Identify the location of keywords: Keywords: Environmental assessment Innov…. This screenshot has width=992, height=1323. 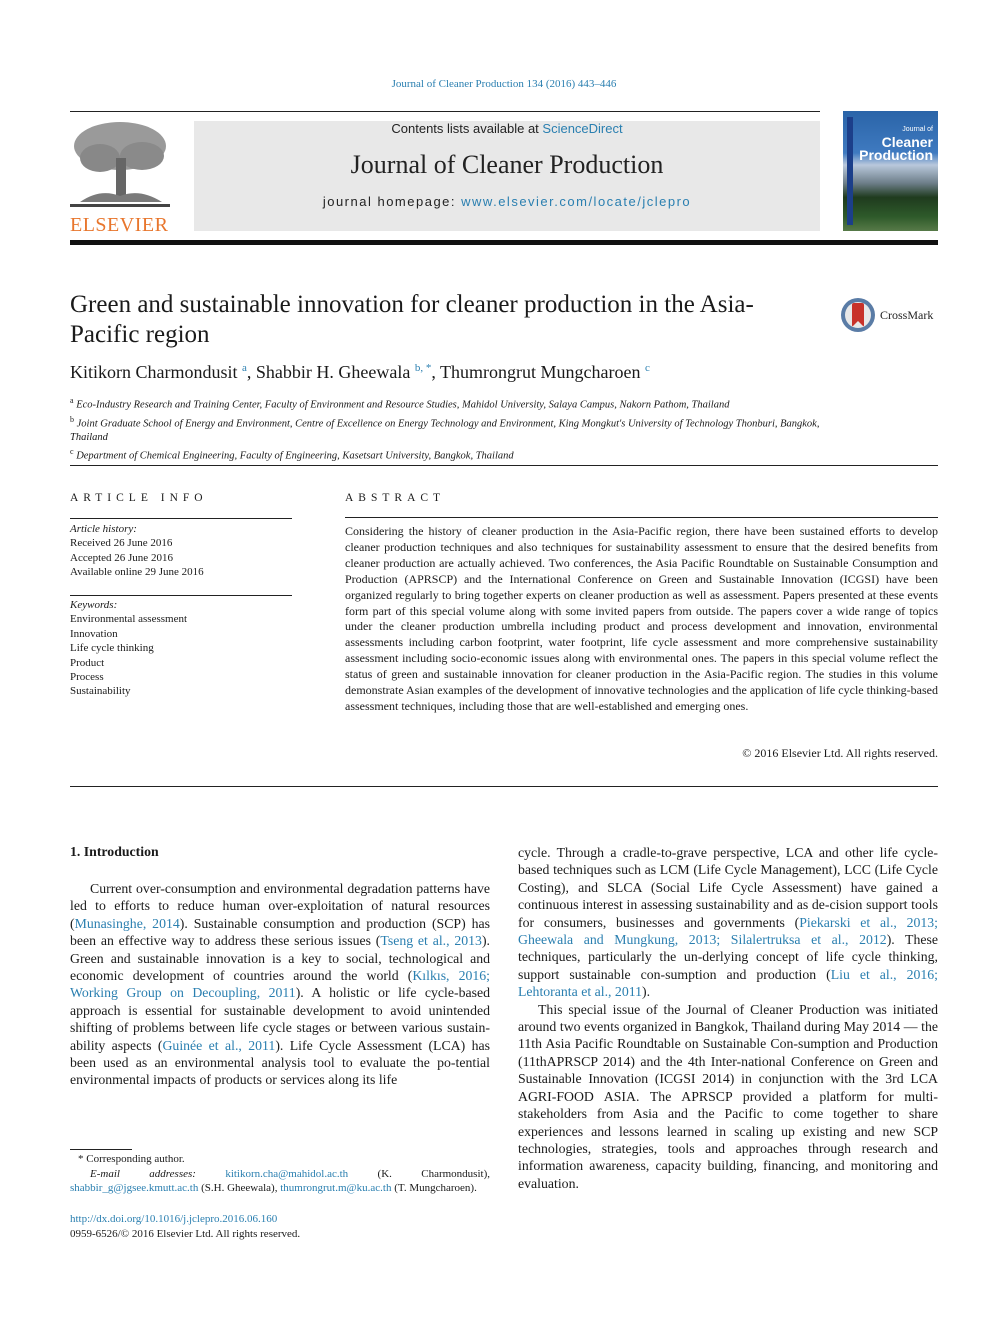
(181, 648).